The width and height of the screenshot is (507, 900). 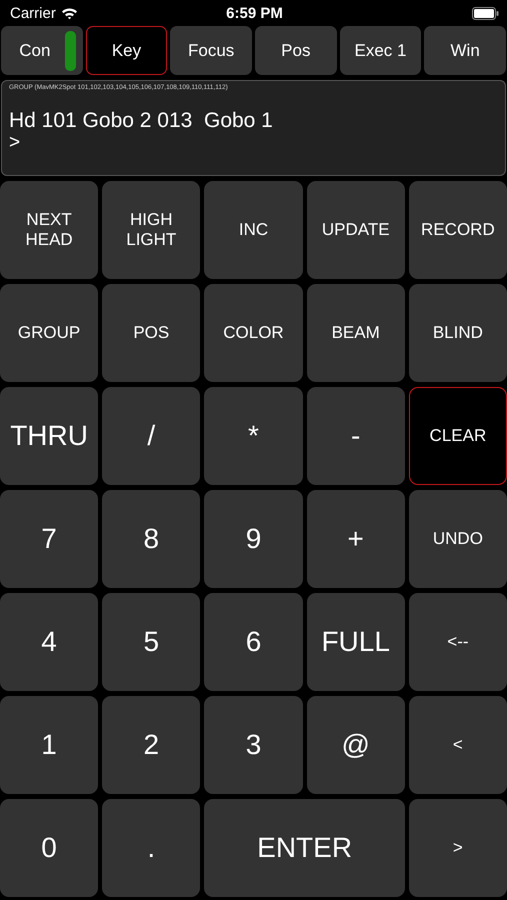 What do you see at coordinates (355, 642) in the screenshot?
I see `keypad-key: FULL` at bounding box center [355, 642].